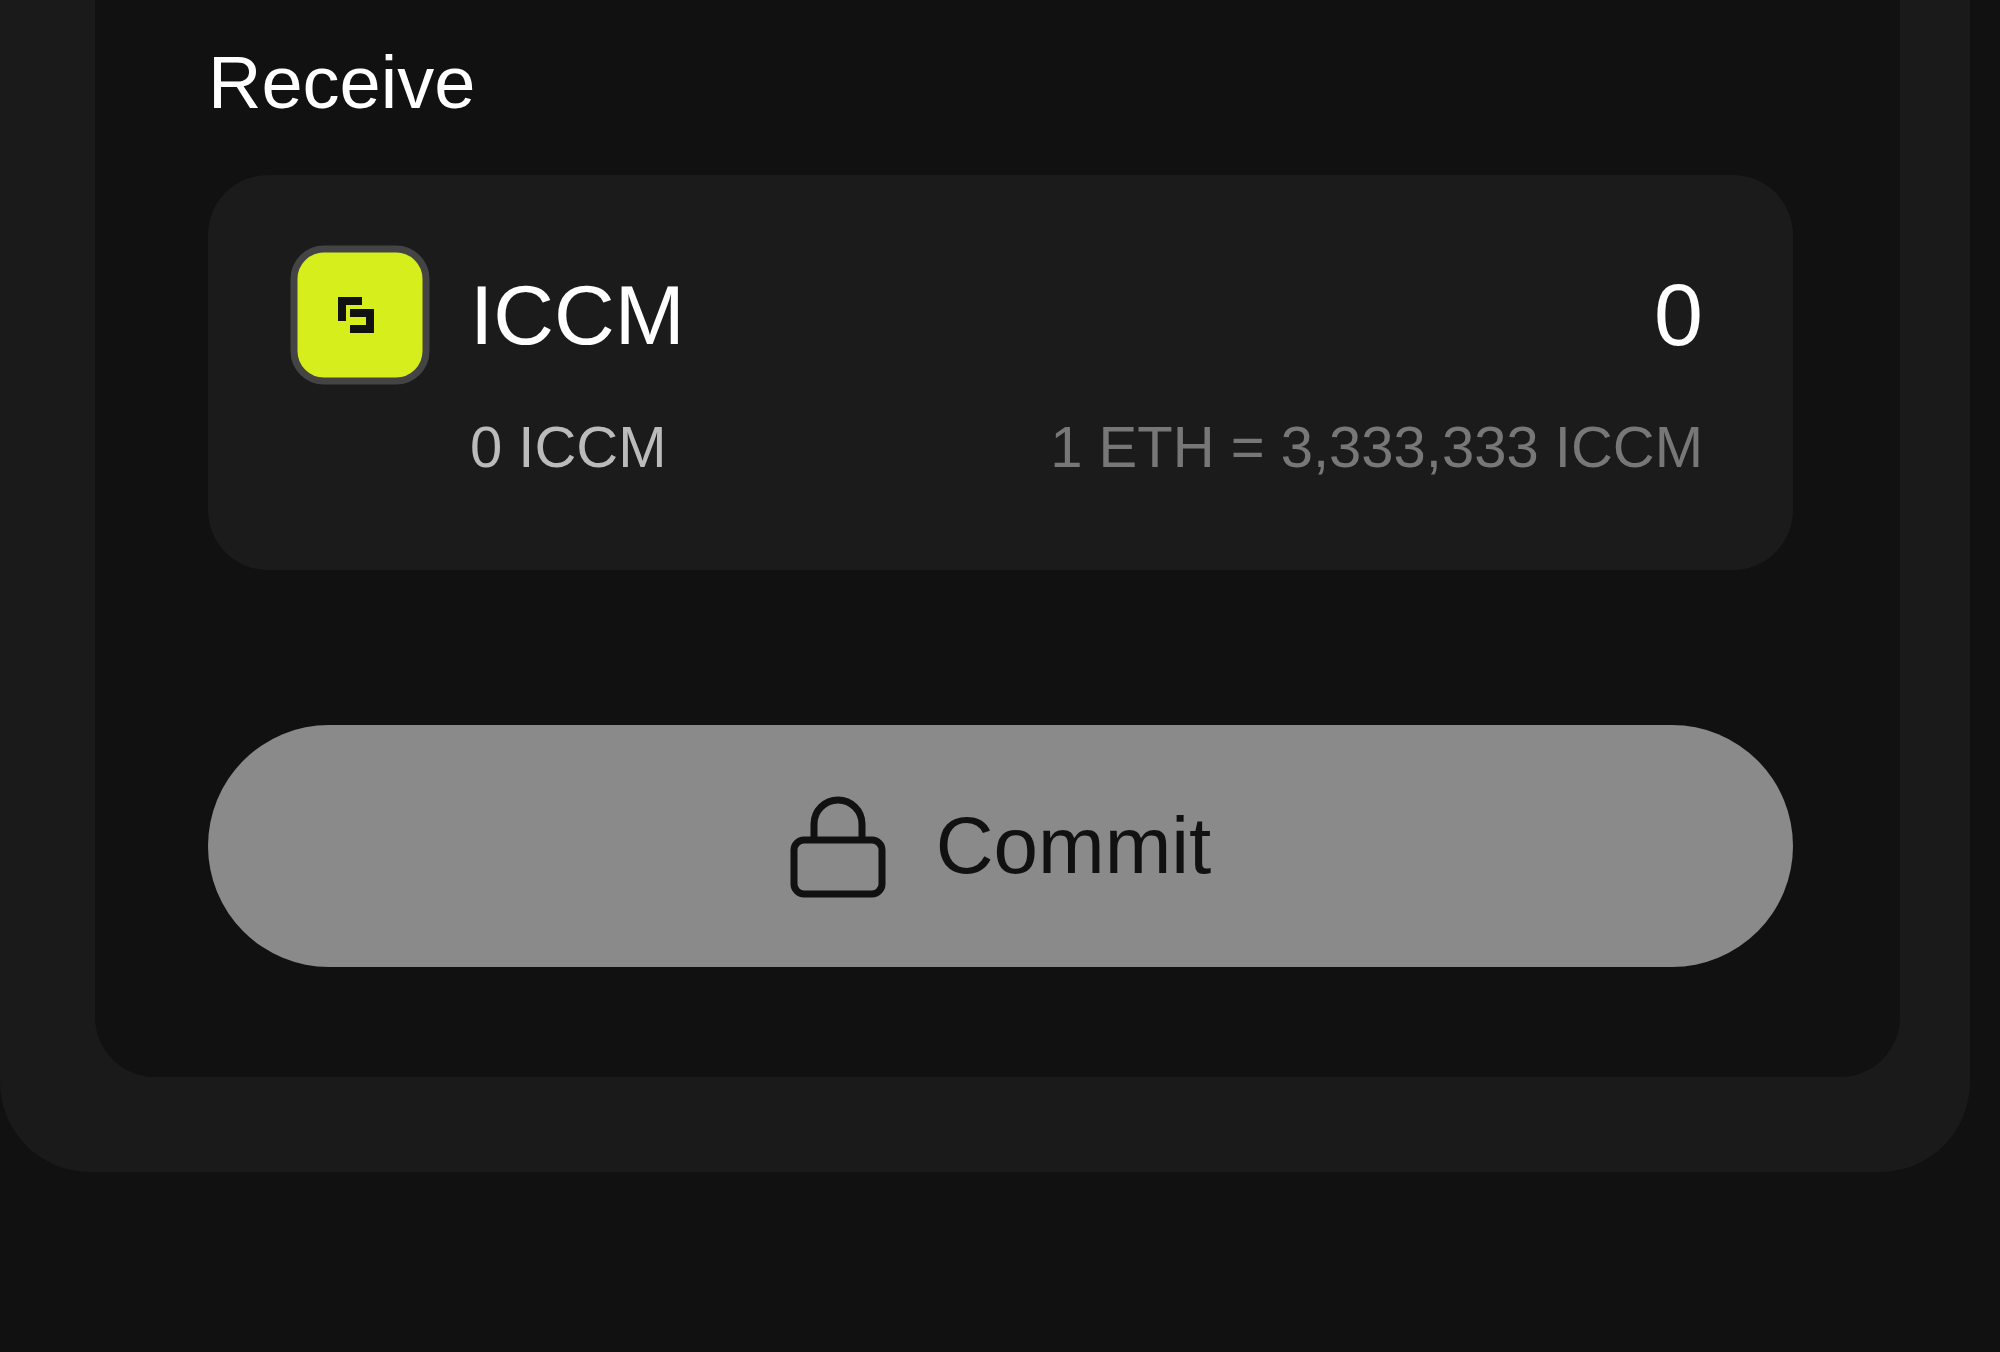 This screenshot has height=1352, width=2000. Describe the element at coordinates (837, 846) in the screenshot. I see `lock-icon` at that location.